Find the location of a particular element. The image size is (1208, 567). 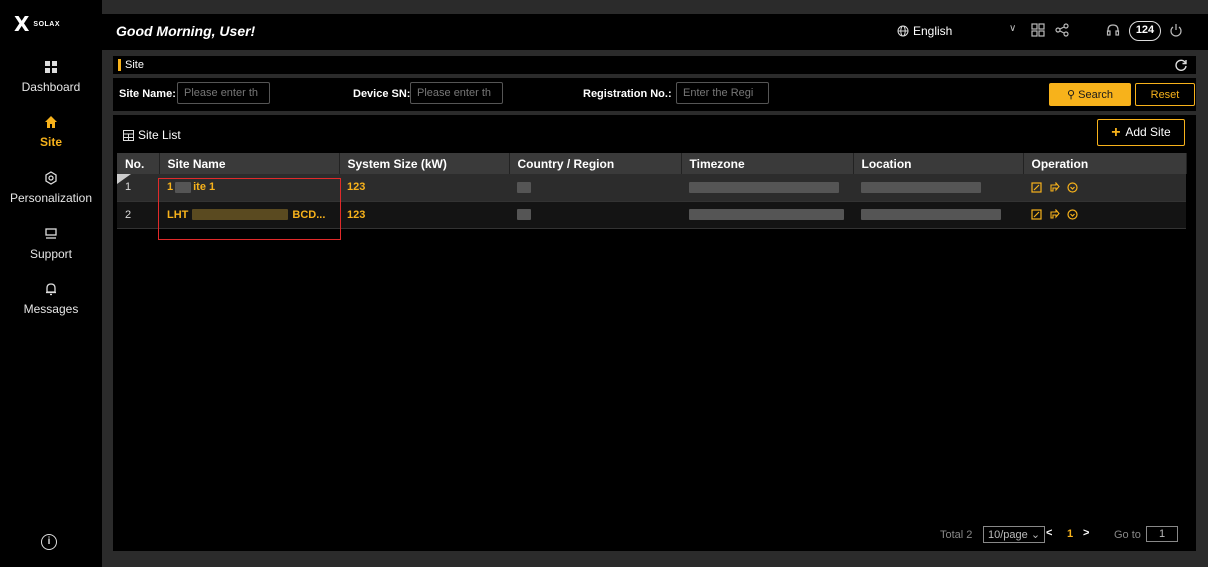

language-label: English is located at coordinates (933, 31).